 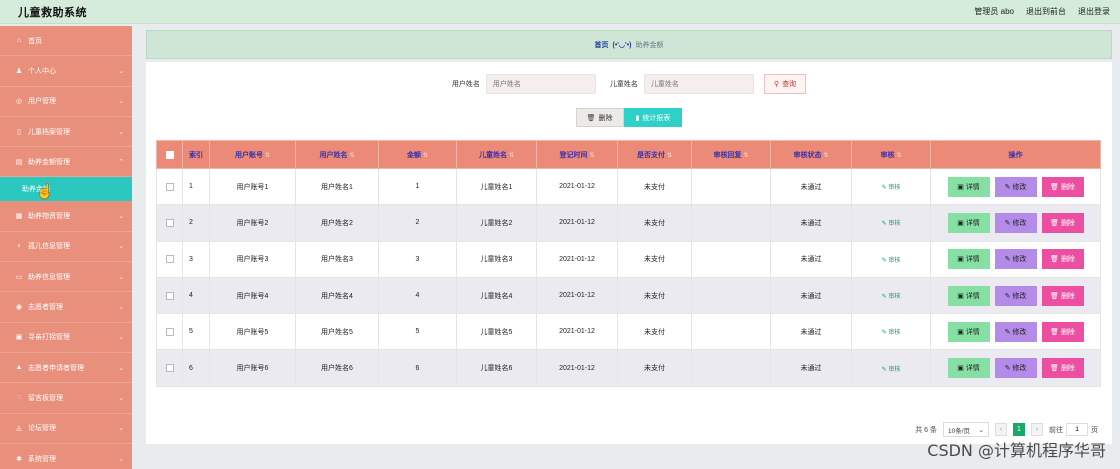 What do you see at coordinates (622, 45) in the screenshot?
I see `breadcrumb-emoticon: (•'◡'•)` at bounding box center [622, 45].